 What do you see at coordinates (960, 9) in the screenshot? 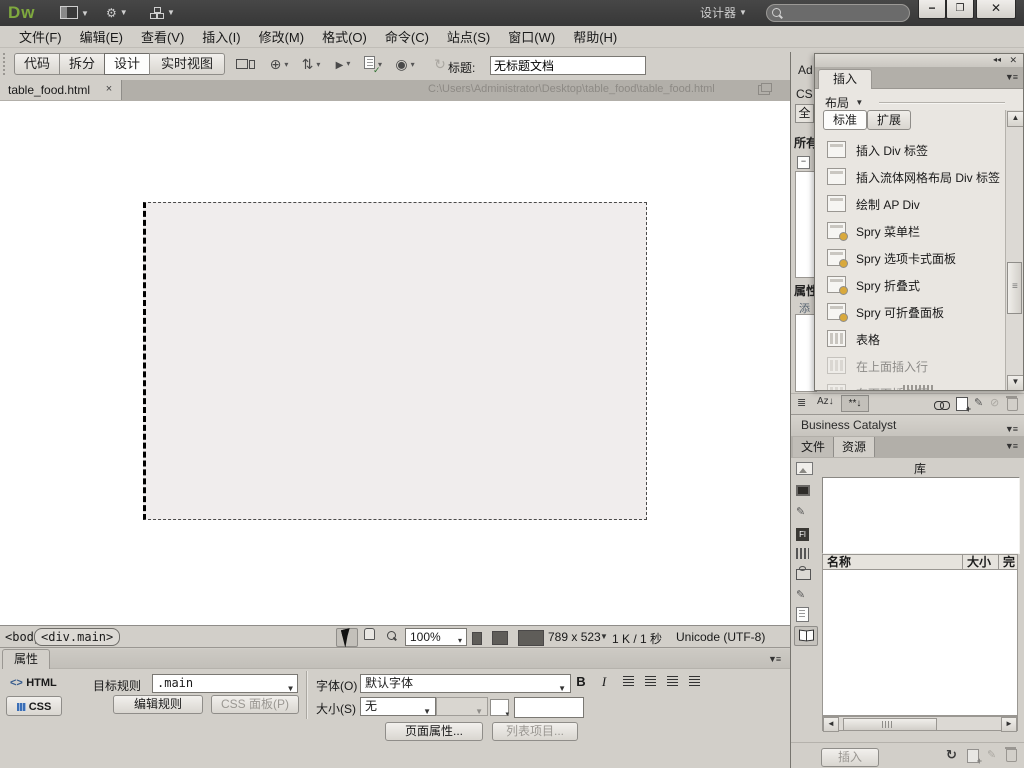
I see `restore-button: ❐` at bounding box center [960, 9].